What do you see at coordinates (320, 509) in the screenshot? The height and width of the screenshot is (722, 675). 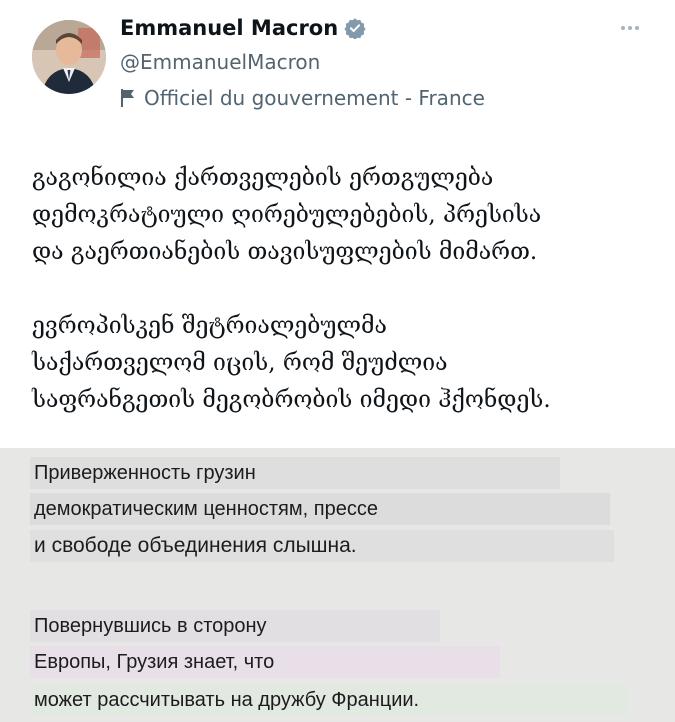 I see `translation-line: демократическим ценностям, прессе` at bounding box center [320, 509].